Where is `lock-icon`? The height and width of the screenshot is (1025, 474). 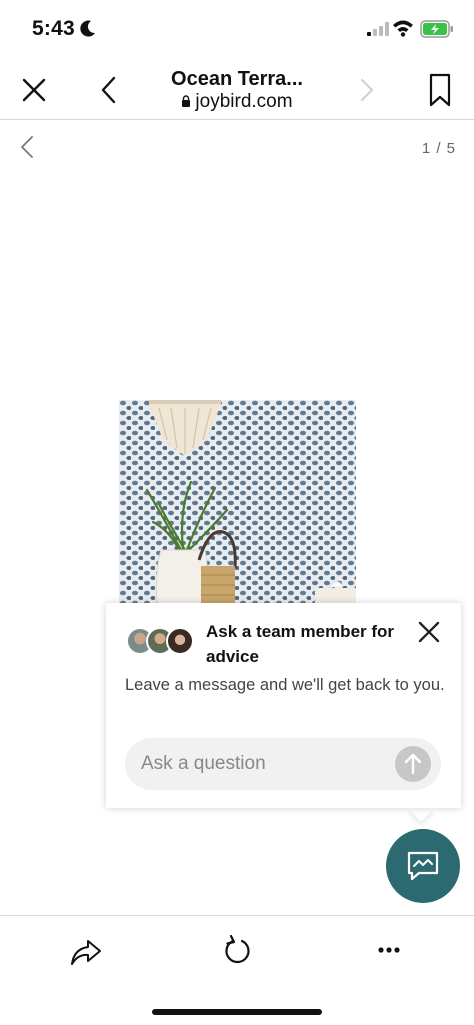 lock-icon is located at coordinates (186, 101).